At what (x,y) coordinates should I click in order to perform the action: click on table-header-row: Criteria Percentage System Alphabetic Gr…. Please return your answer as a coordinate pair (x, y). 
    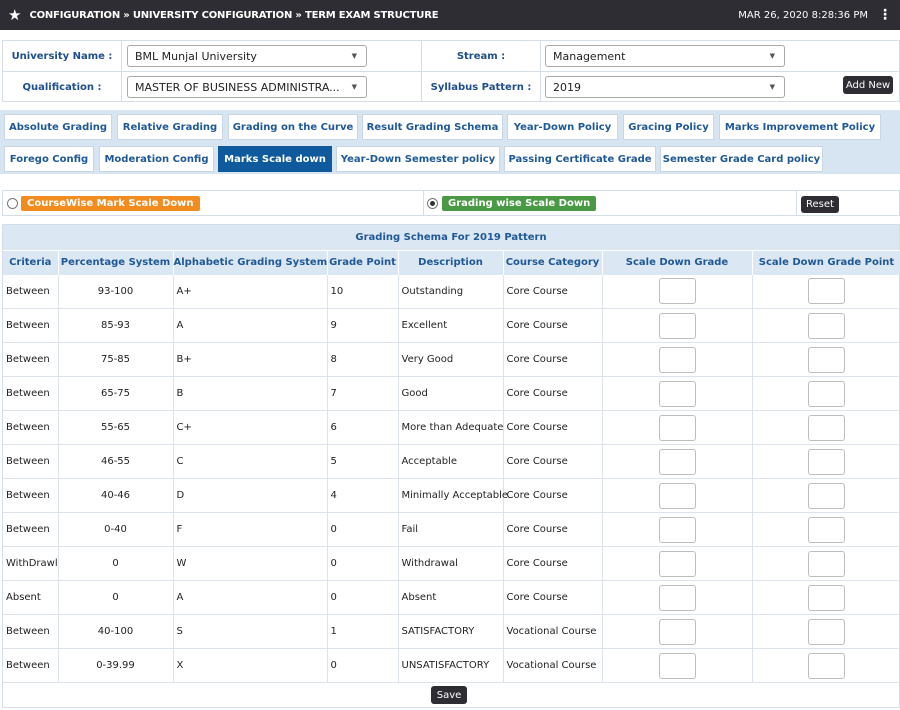
    Looking at the image, I should click on (451, 262).